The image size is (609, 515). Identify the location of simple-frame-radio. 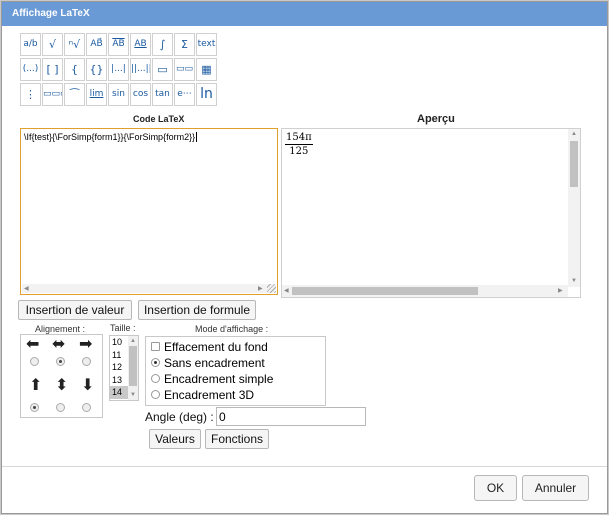
(155, 379).